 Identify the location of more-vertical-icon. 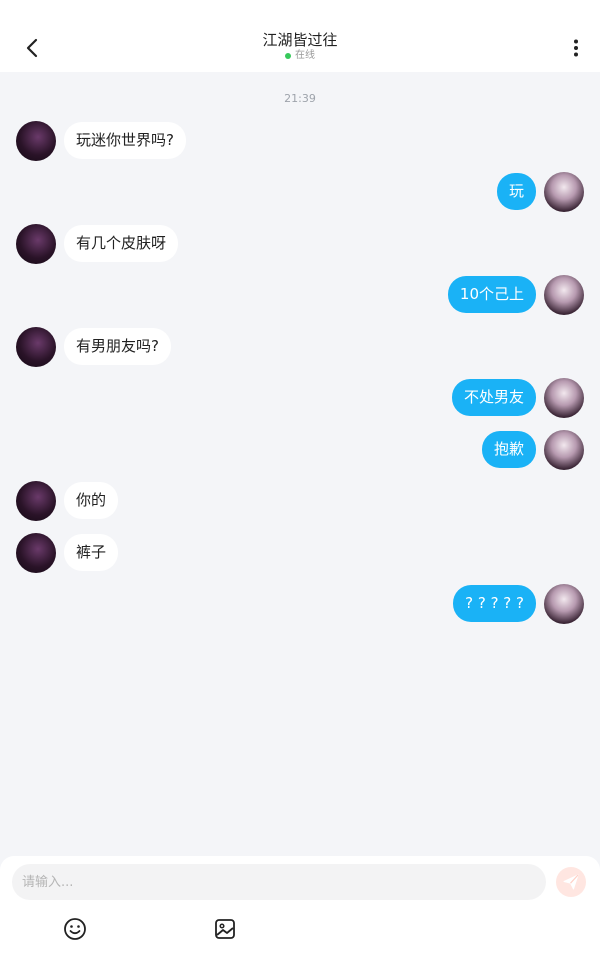
(576, 48).